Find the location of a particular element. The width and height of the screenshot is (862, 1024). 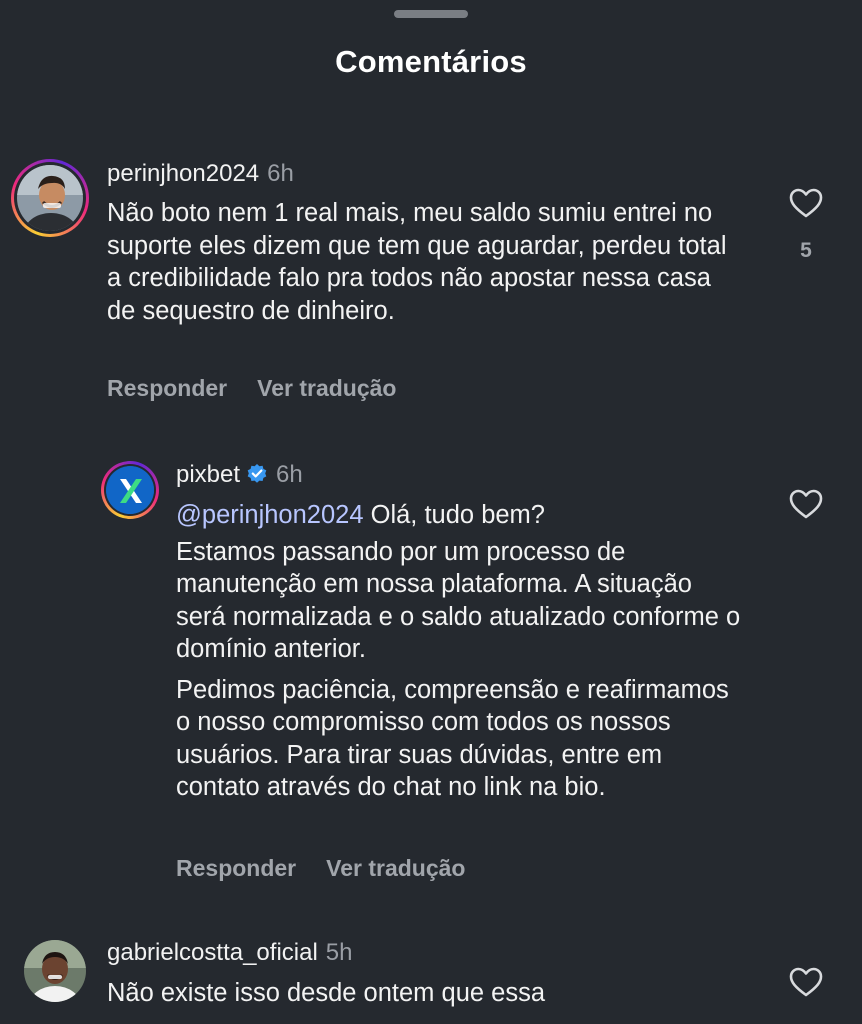

reply-greeting: Olá, tudo bem? is located at coordinates (457, 515).